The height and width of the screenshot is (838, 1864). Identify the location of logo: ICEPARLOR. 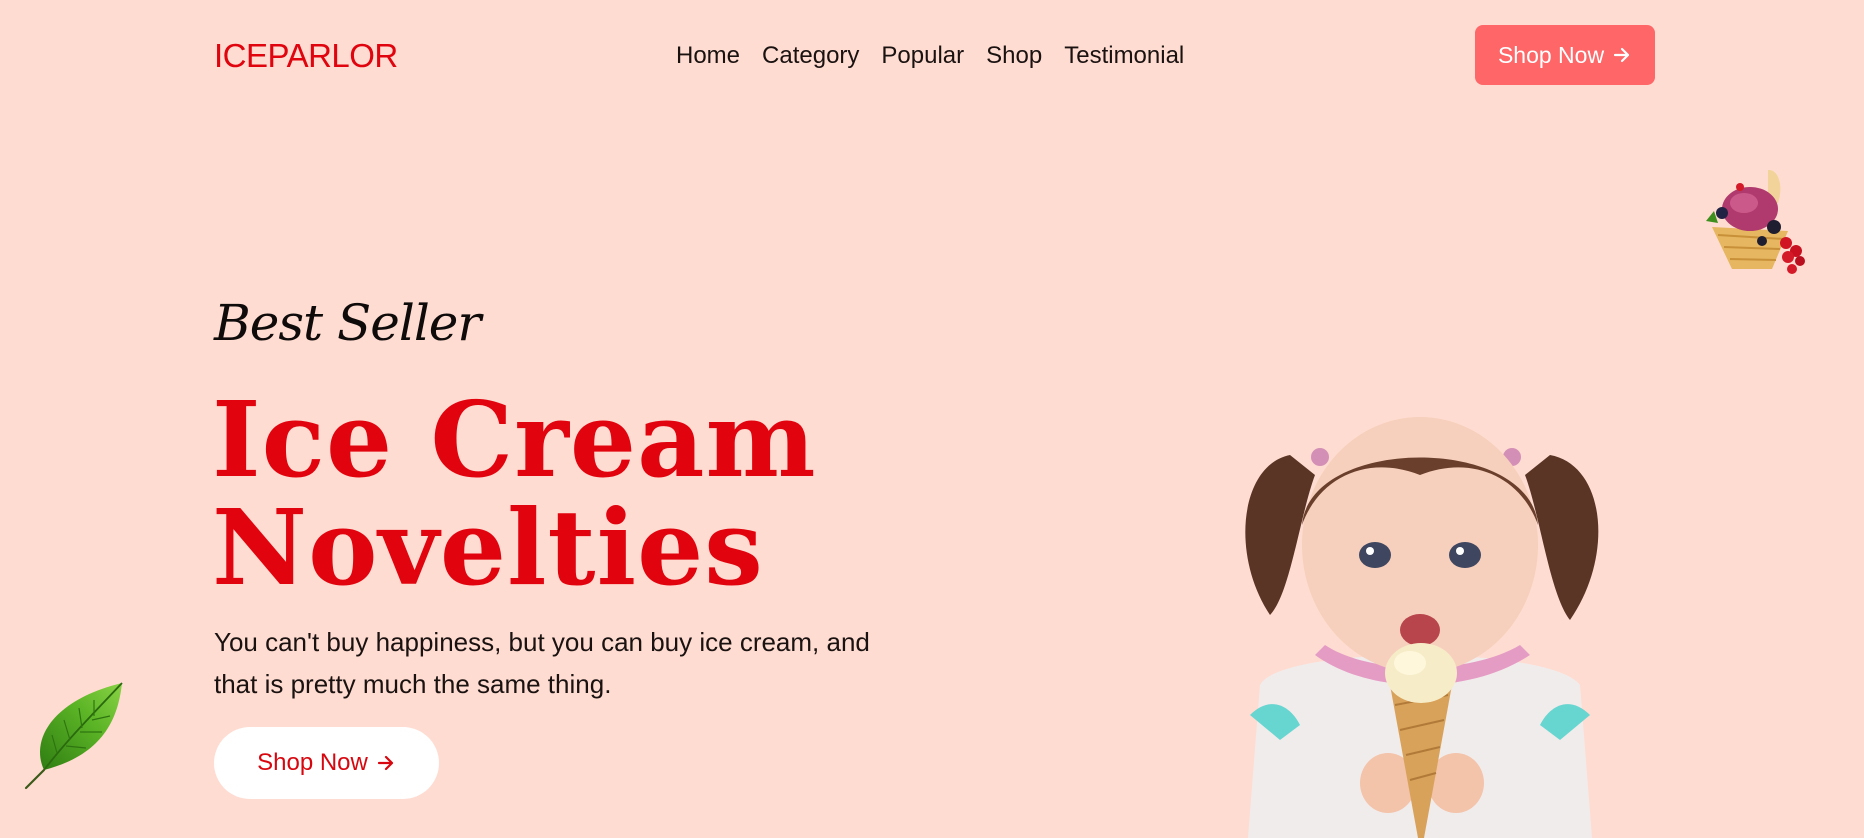
(306, 56).